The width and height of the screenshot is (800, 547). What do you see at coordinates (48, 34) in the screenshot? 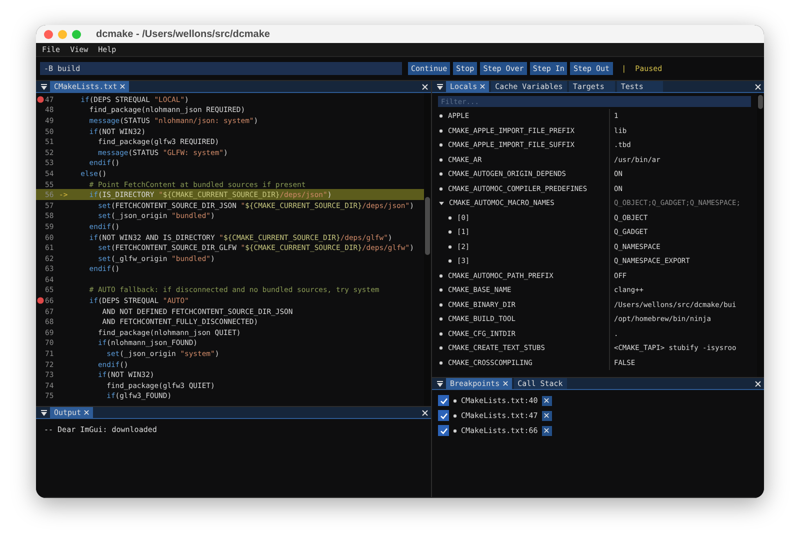
I see `close-window-button` at bounding box center [48, 34].